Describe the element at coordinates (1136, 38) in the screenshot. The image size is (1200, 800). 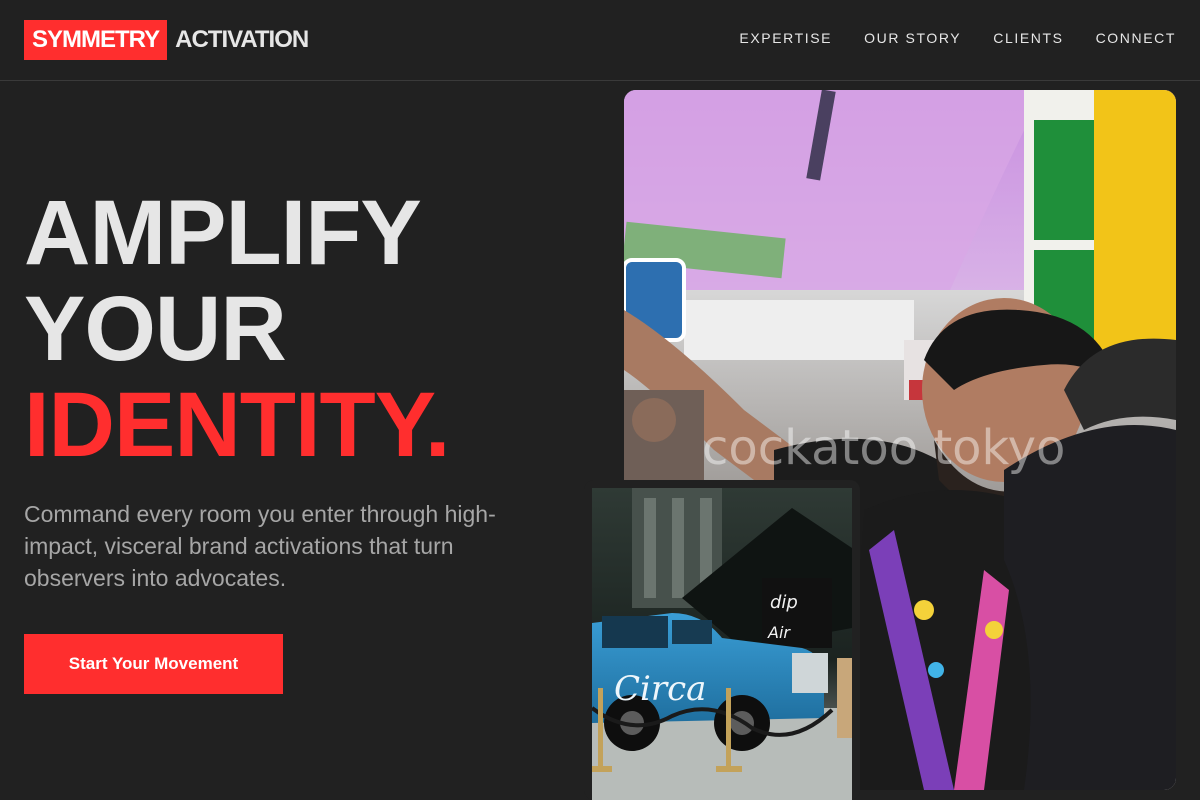
I see `nav-link-connect: CONNECT` at that location.